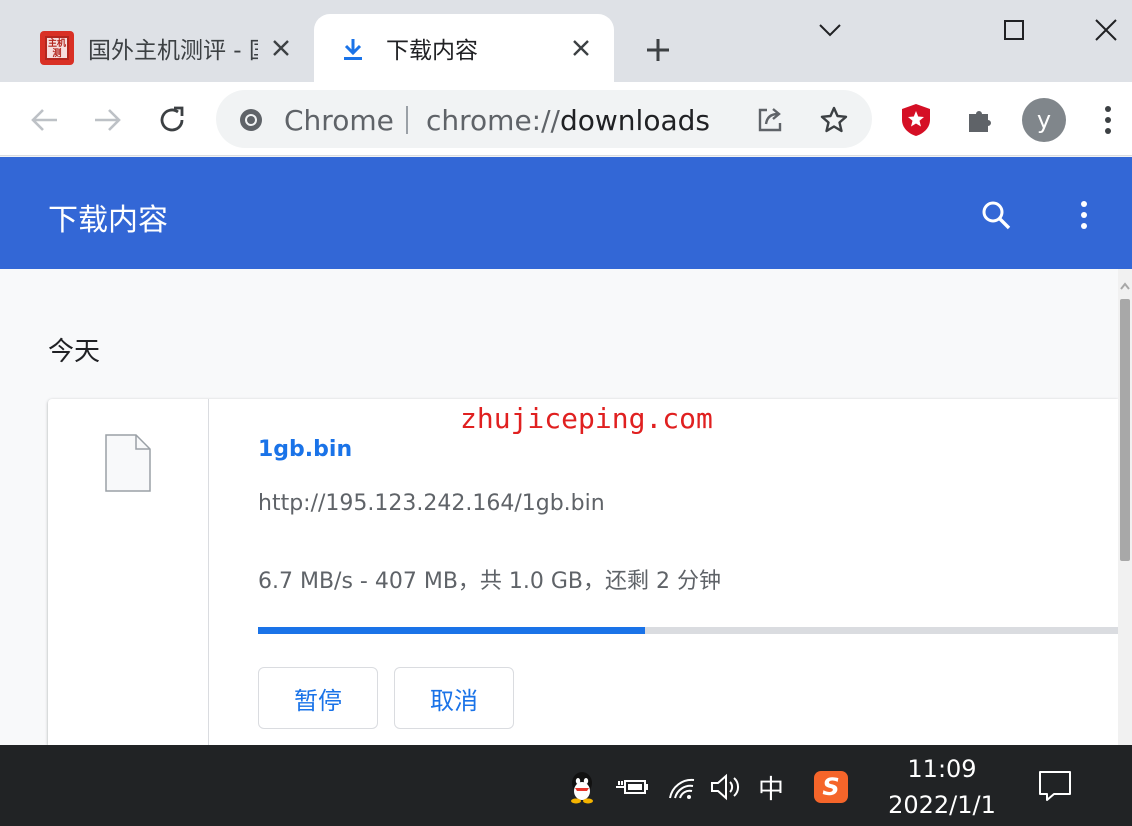 The image size is (1132, 826). I want to click on shield-extension-icon, so click(916, 120).